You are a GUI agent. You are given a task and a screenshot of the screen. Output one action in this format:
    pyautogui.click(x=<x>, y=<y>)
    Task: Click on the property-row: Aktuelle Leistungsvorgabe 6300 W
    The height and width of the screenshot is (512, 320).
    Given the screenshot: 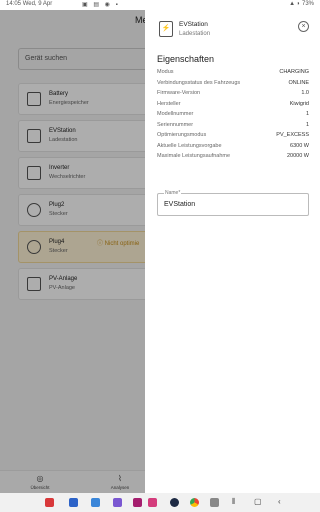 What is the action you would take?
    pyautogui.click(x=233, y=145)
    